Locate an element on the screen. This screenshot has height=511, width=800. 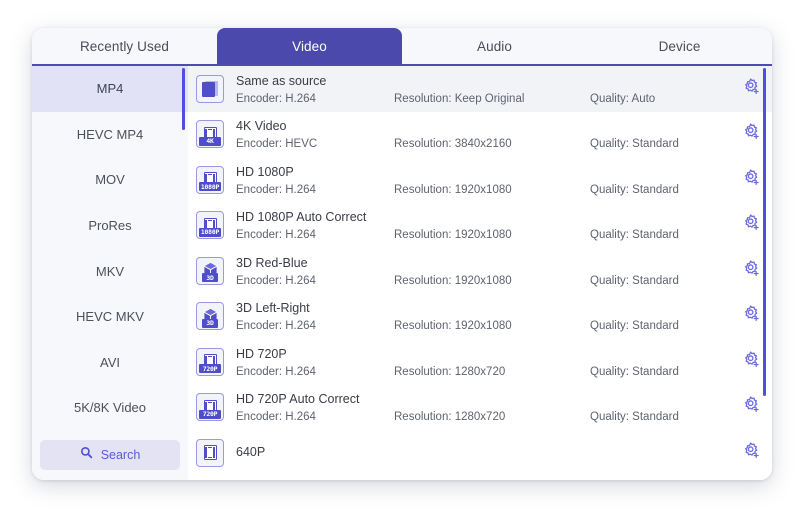
preset-title: 3D Red-Blue is located at coordinates (272, 262).